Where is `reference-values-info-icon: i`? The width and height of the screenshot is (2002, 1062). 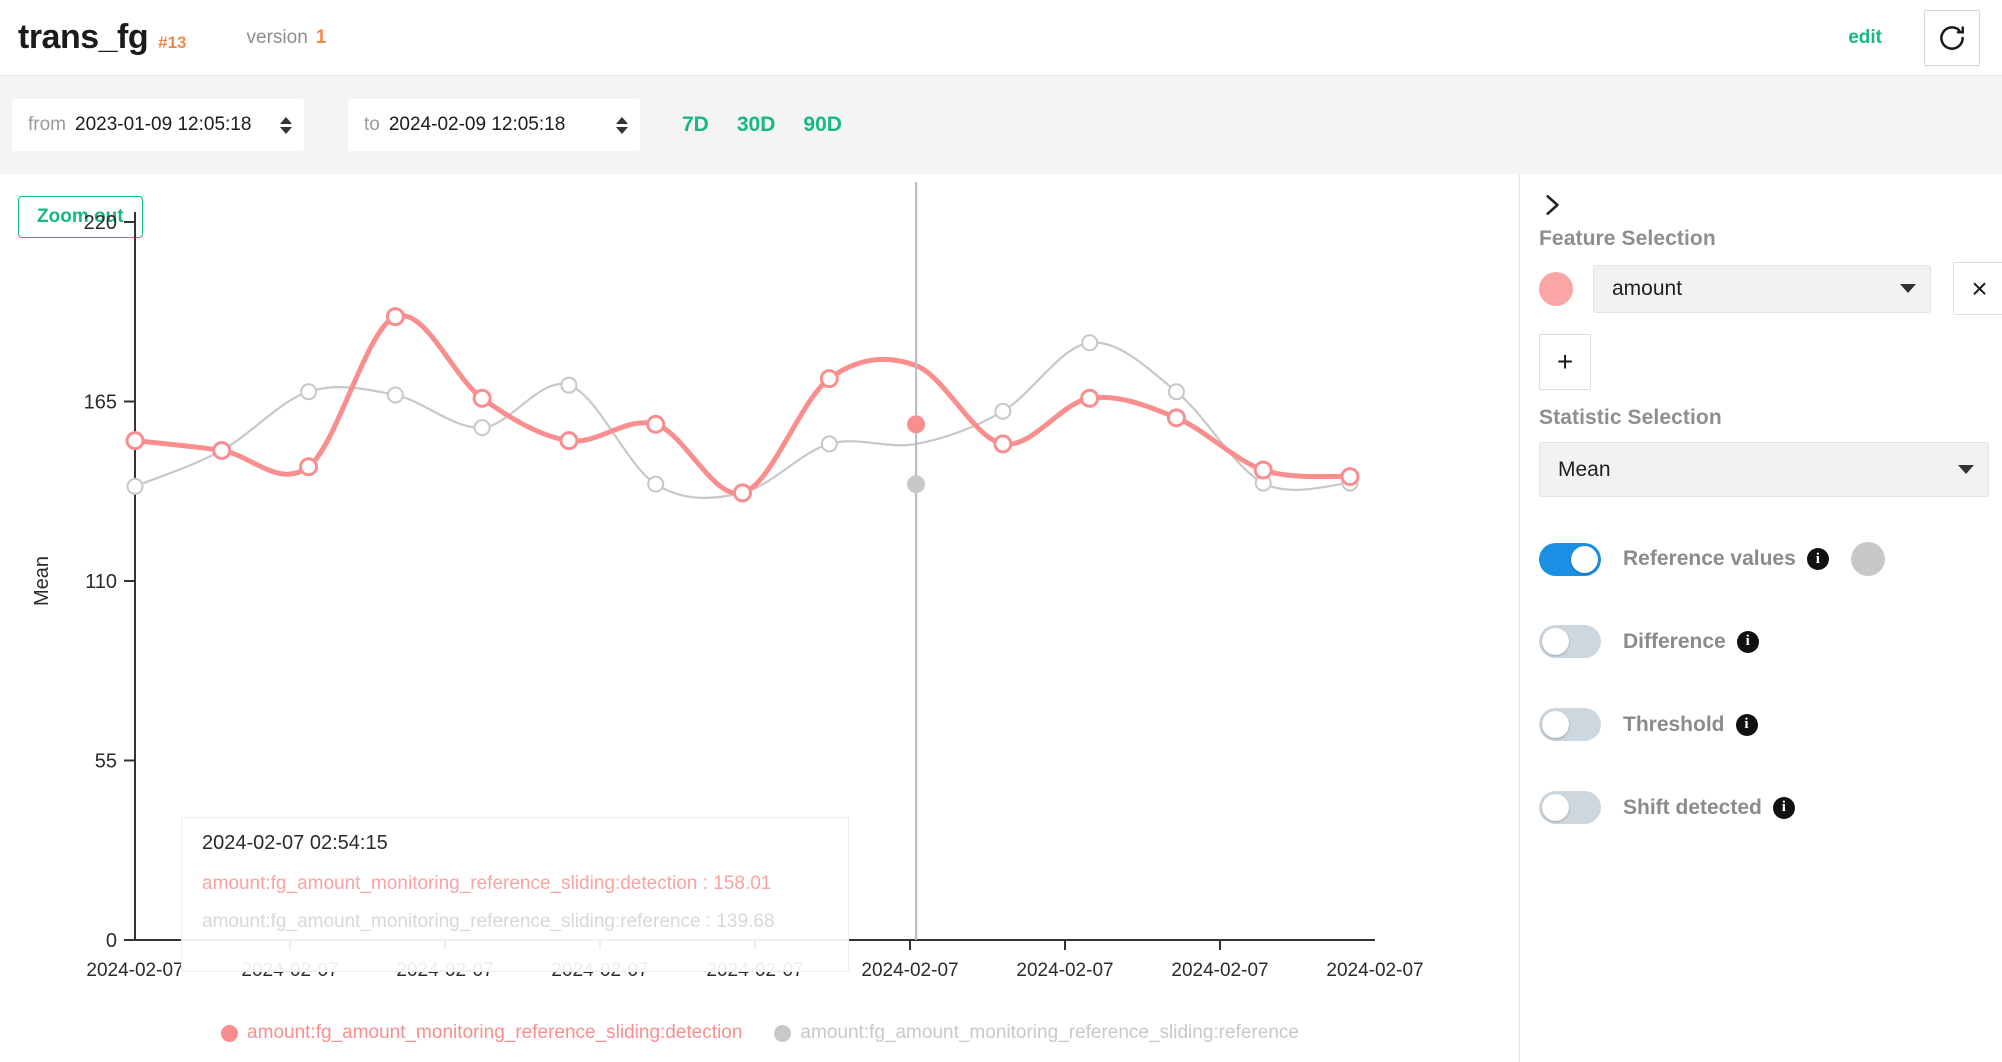 reference-values-info-icon: i is located at coordinates (1817, 559).